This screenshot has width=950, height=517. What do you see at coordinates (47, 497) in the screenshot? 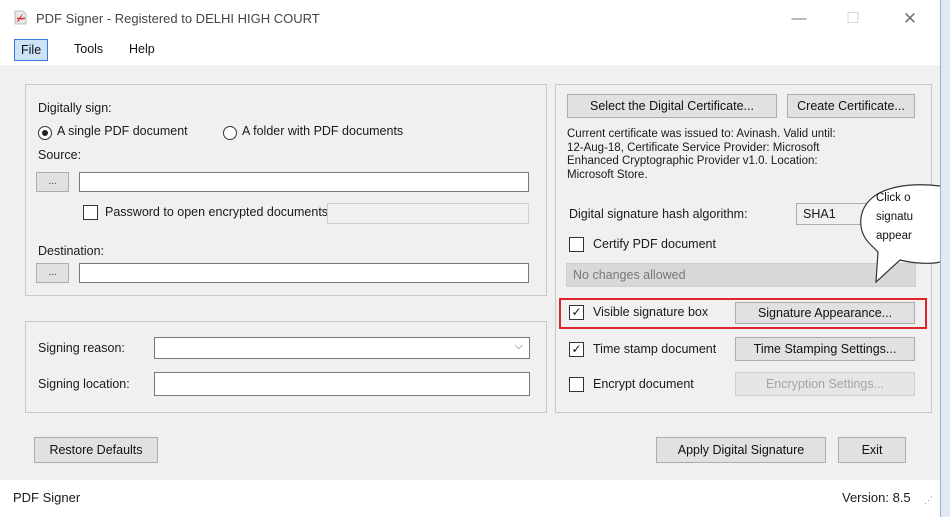
I see `status-app-name: PDF Signer` at bounding box center [47, 497].